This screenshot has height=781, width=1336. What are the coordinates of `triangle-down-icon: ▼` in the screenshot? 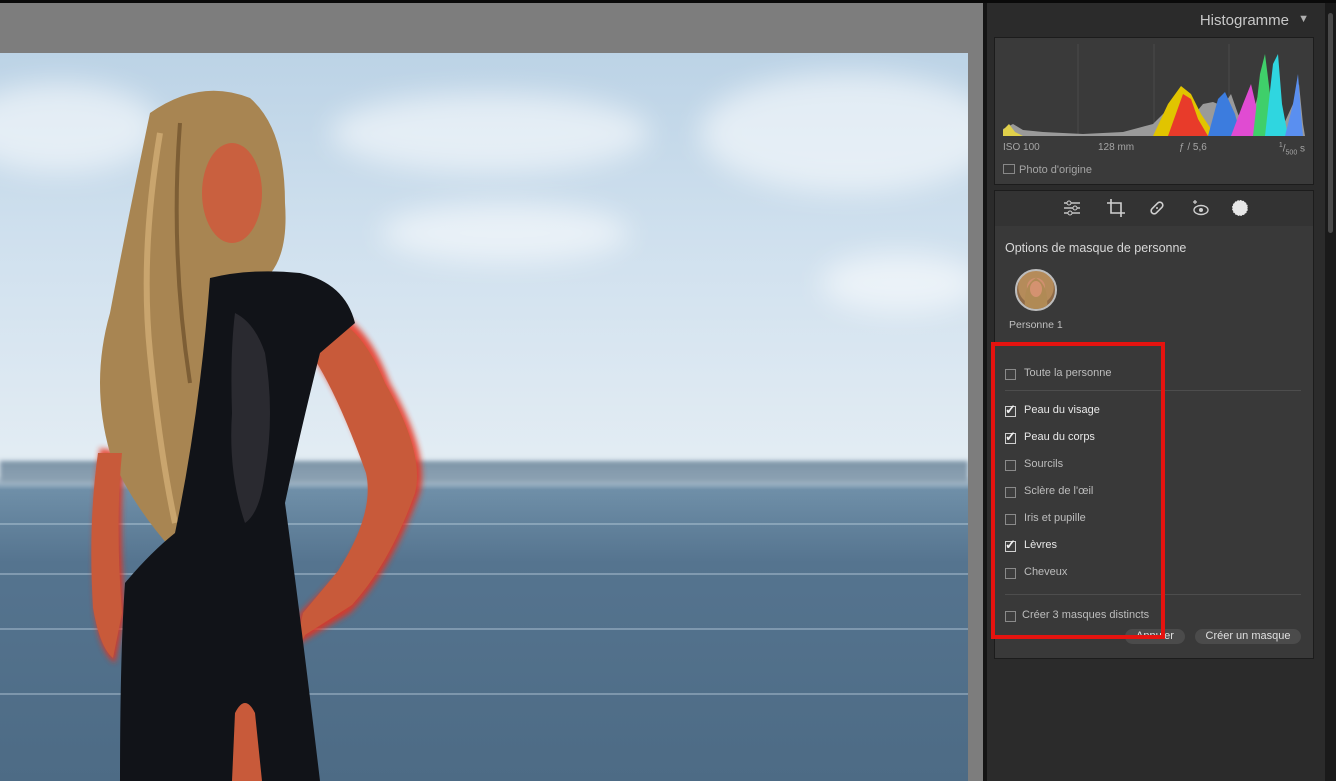 It's located at (1303, 19).